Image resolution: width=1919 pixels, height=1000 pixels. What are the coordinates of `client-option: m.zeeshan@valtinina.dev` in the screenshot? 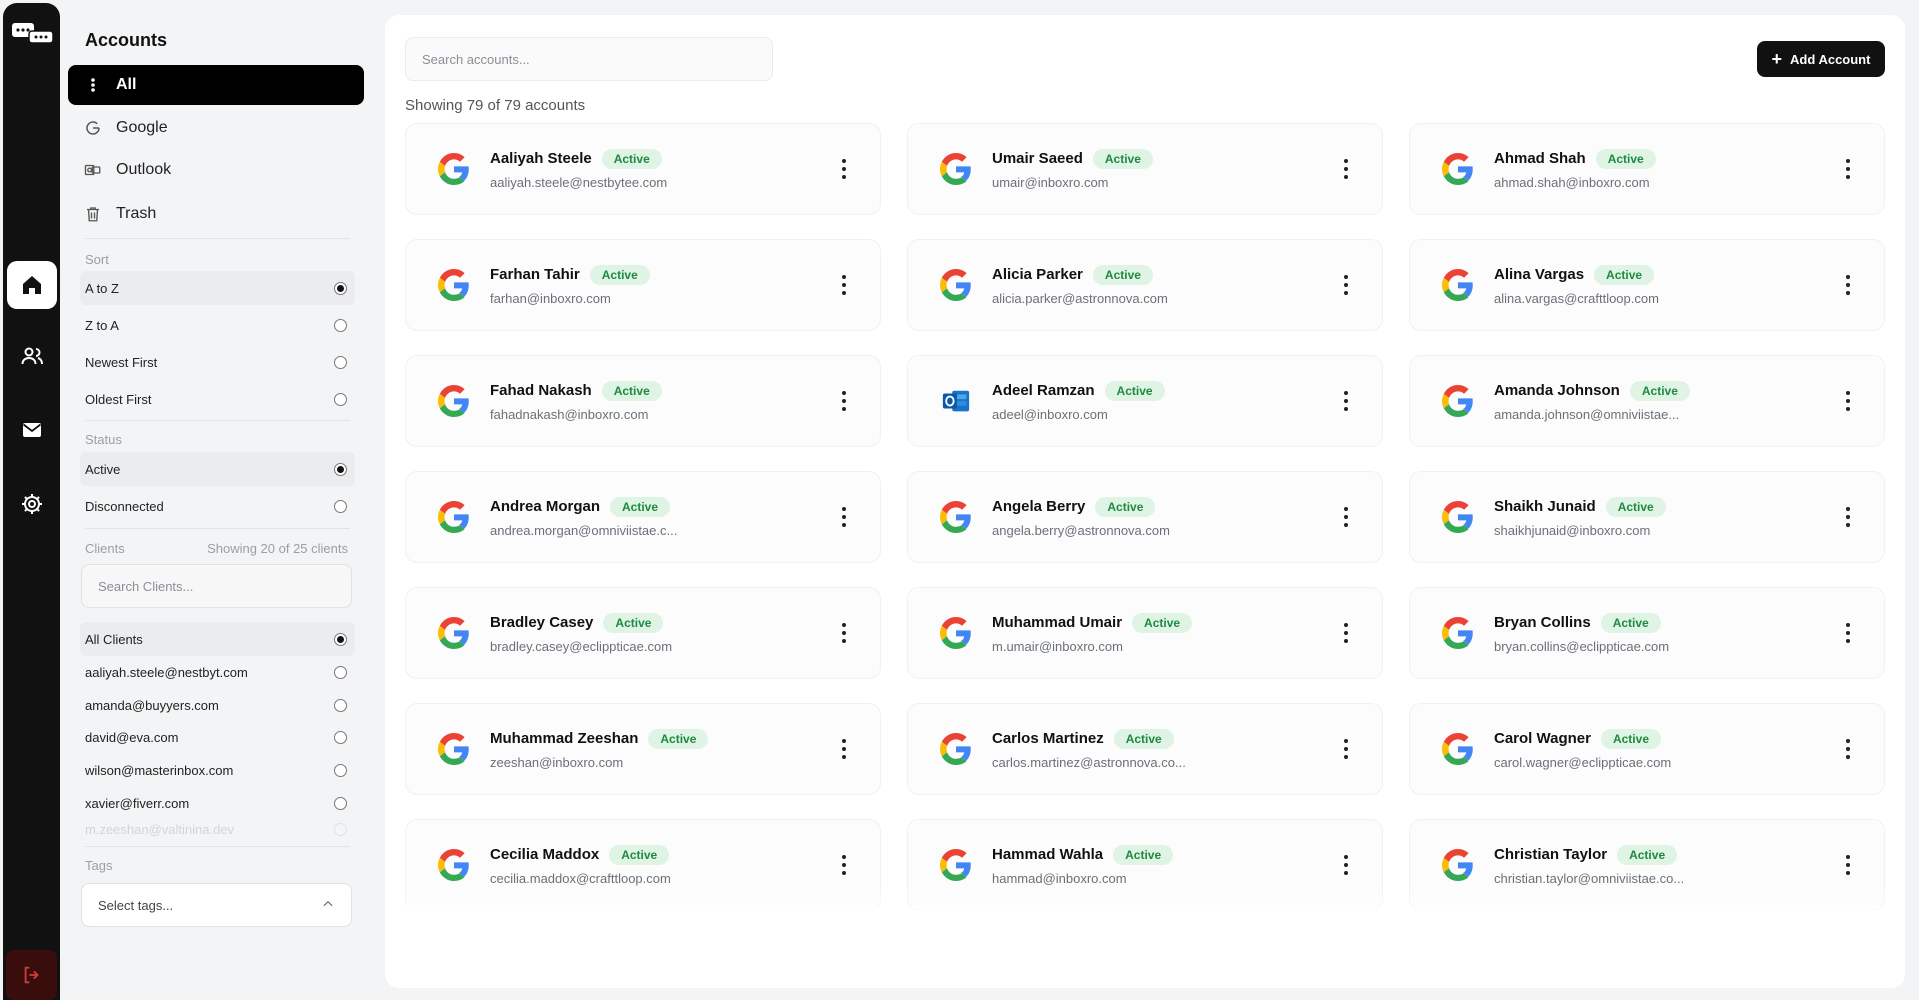 It's located at (217, 829).